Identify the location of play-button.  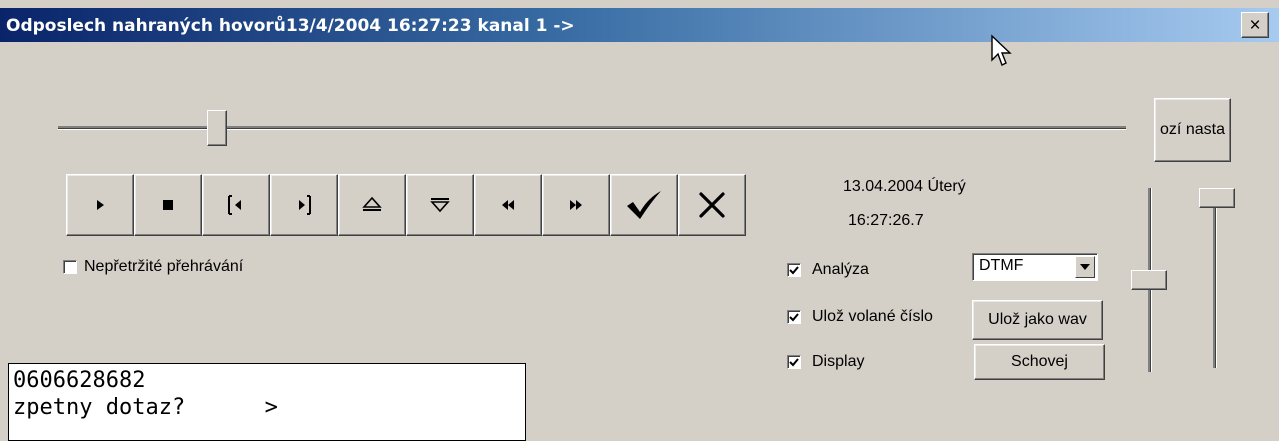
(100, 205).